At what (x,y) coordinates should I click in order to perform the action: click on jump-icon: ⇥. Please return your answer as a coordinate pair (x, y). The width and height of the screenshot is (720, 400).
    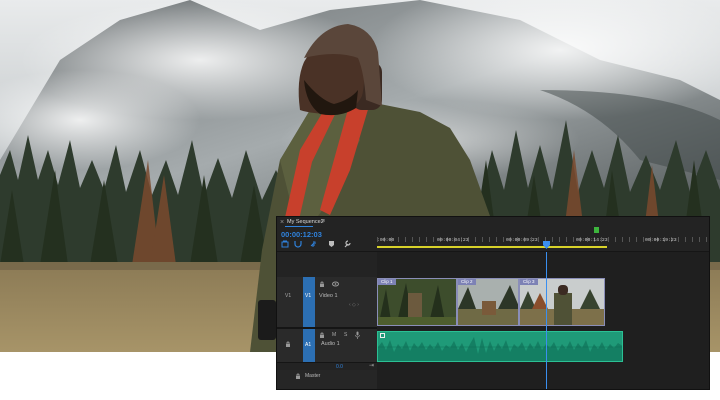
    Looking at the image, I should click on (371, 366).